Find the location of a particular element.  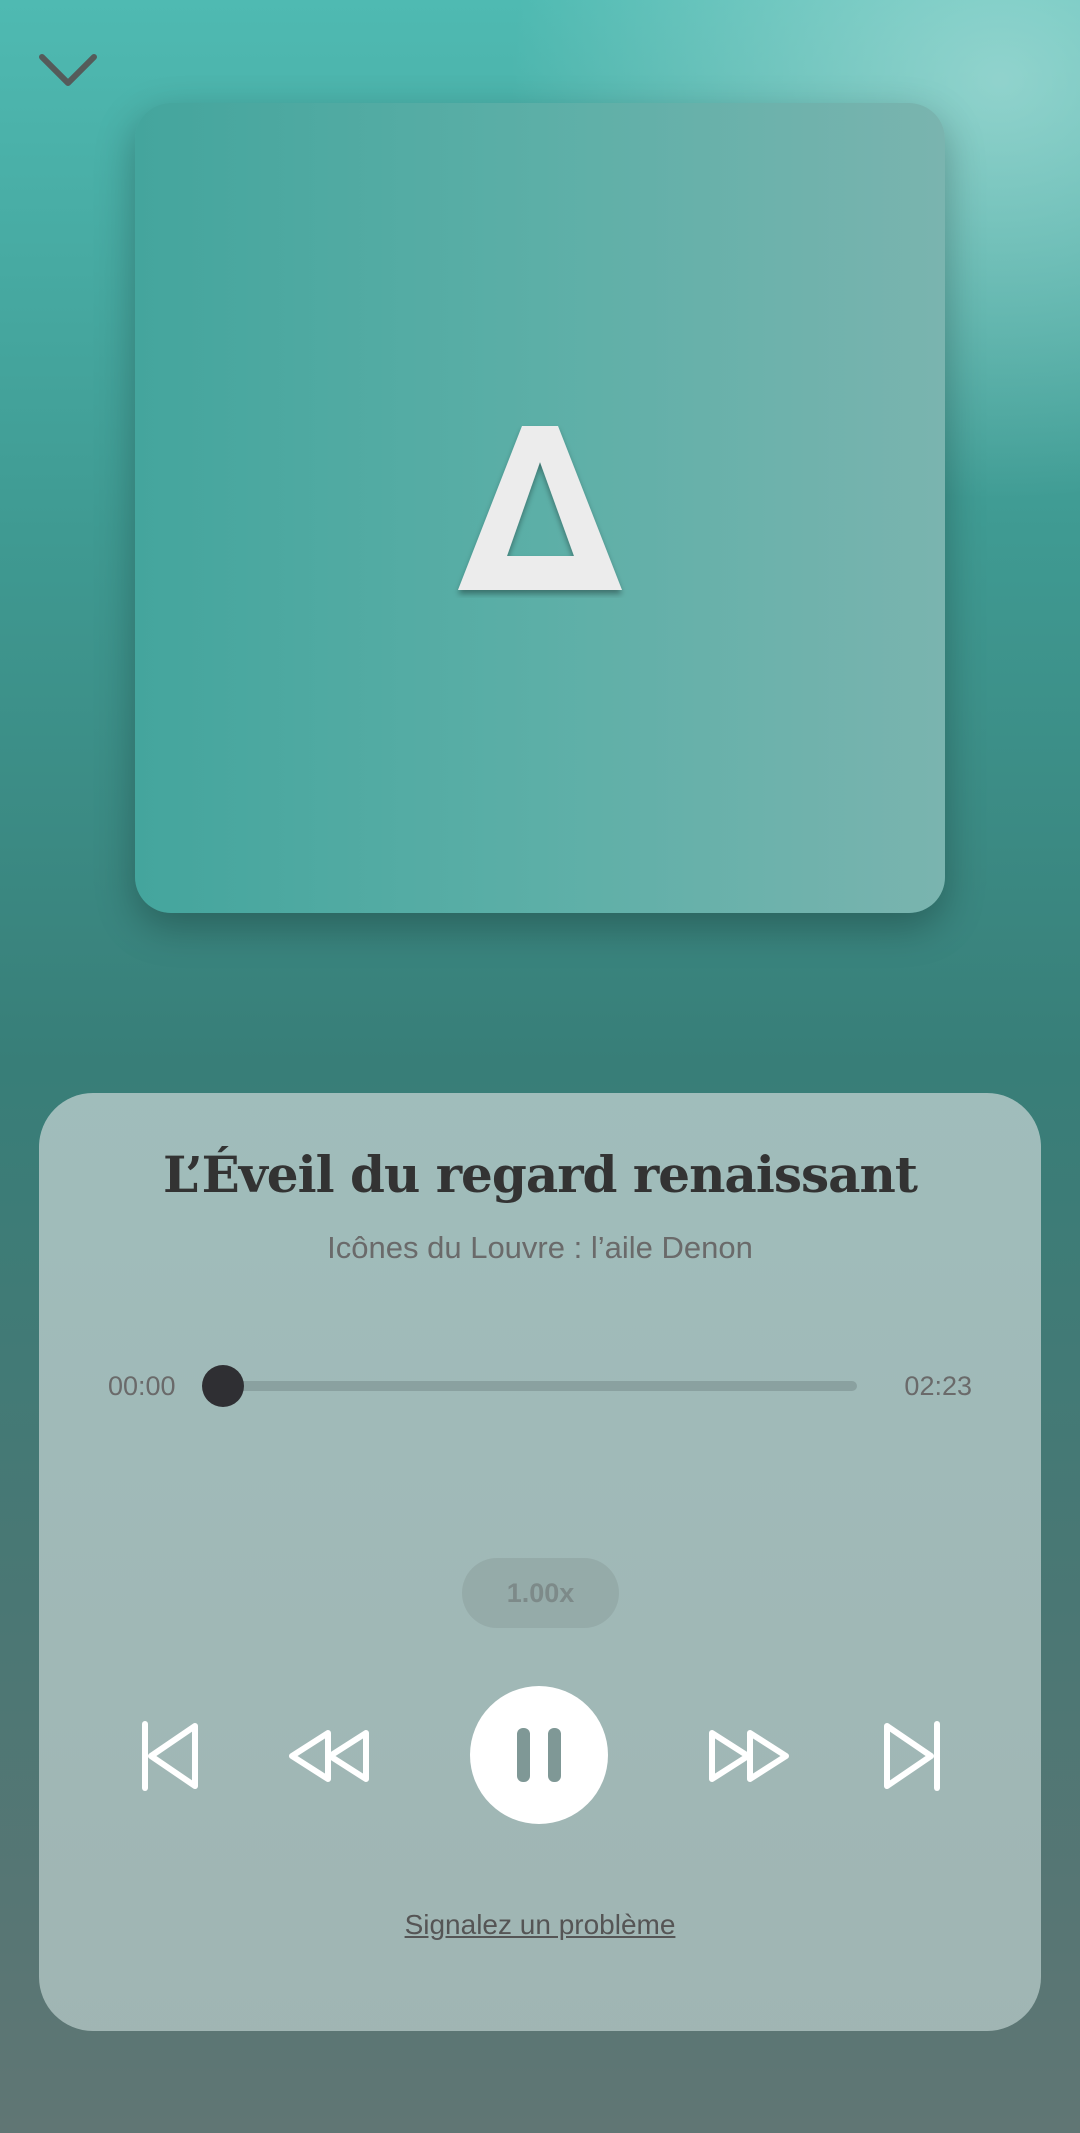

track-subtitle: Icônes du Louvre : l’aile Denon is located at coordinates (540, 1247).